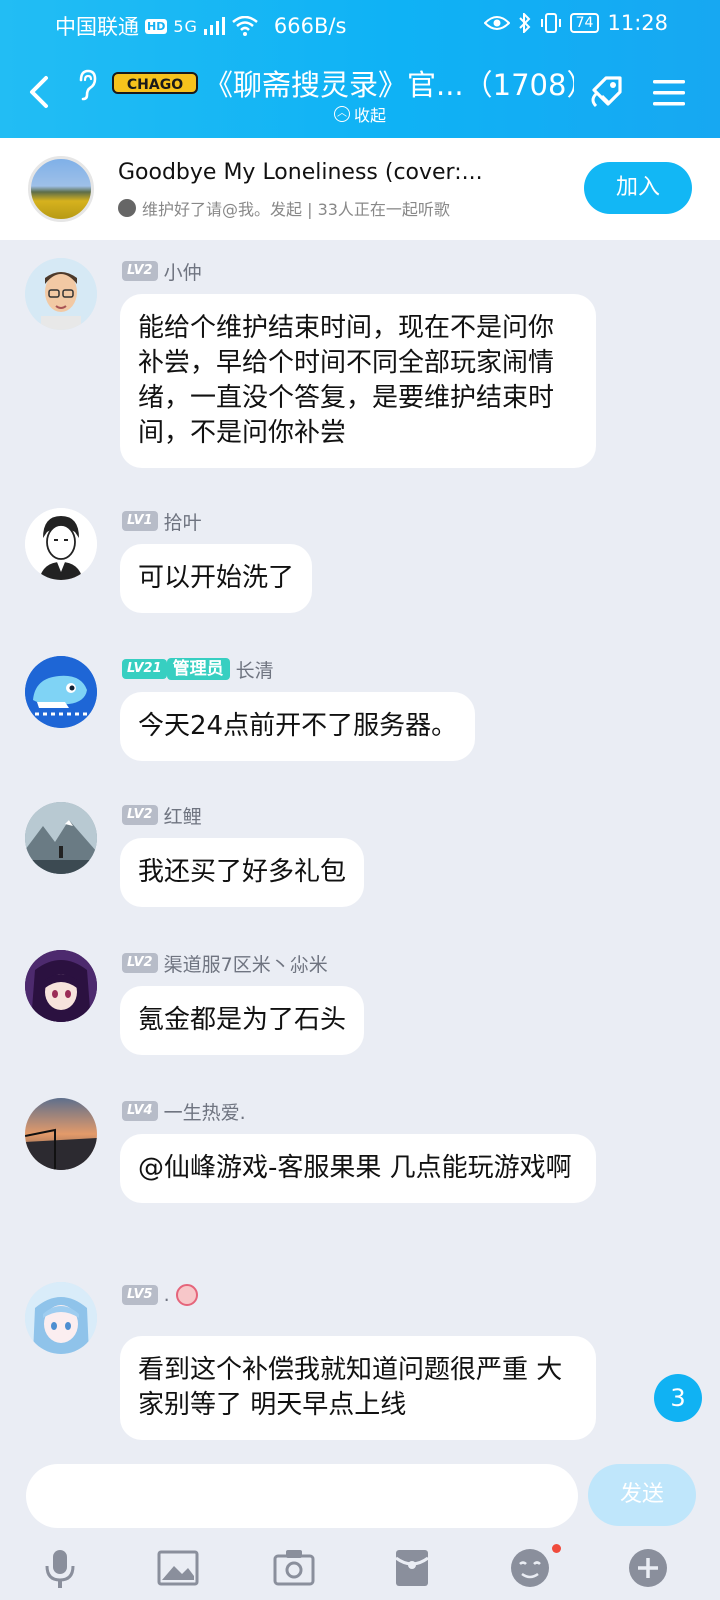 The width and height of the screenshot is (720, 1600). Describe the element at coordinates (296, 209) in the screenshot. I see `listen-subtitle: 维护好了请@我。发起 | 33人正在一起听歌` at that location.